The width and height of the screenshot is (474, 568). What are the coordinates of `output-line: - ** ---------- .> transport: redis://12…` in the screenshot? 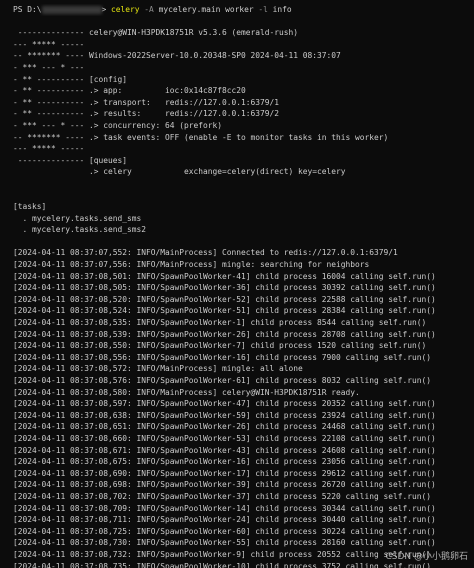 It's located at (146, 102).